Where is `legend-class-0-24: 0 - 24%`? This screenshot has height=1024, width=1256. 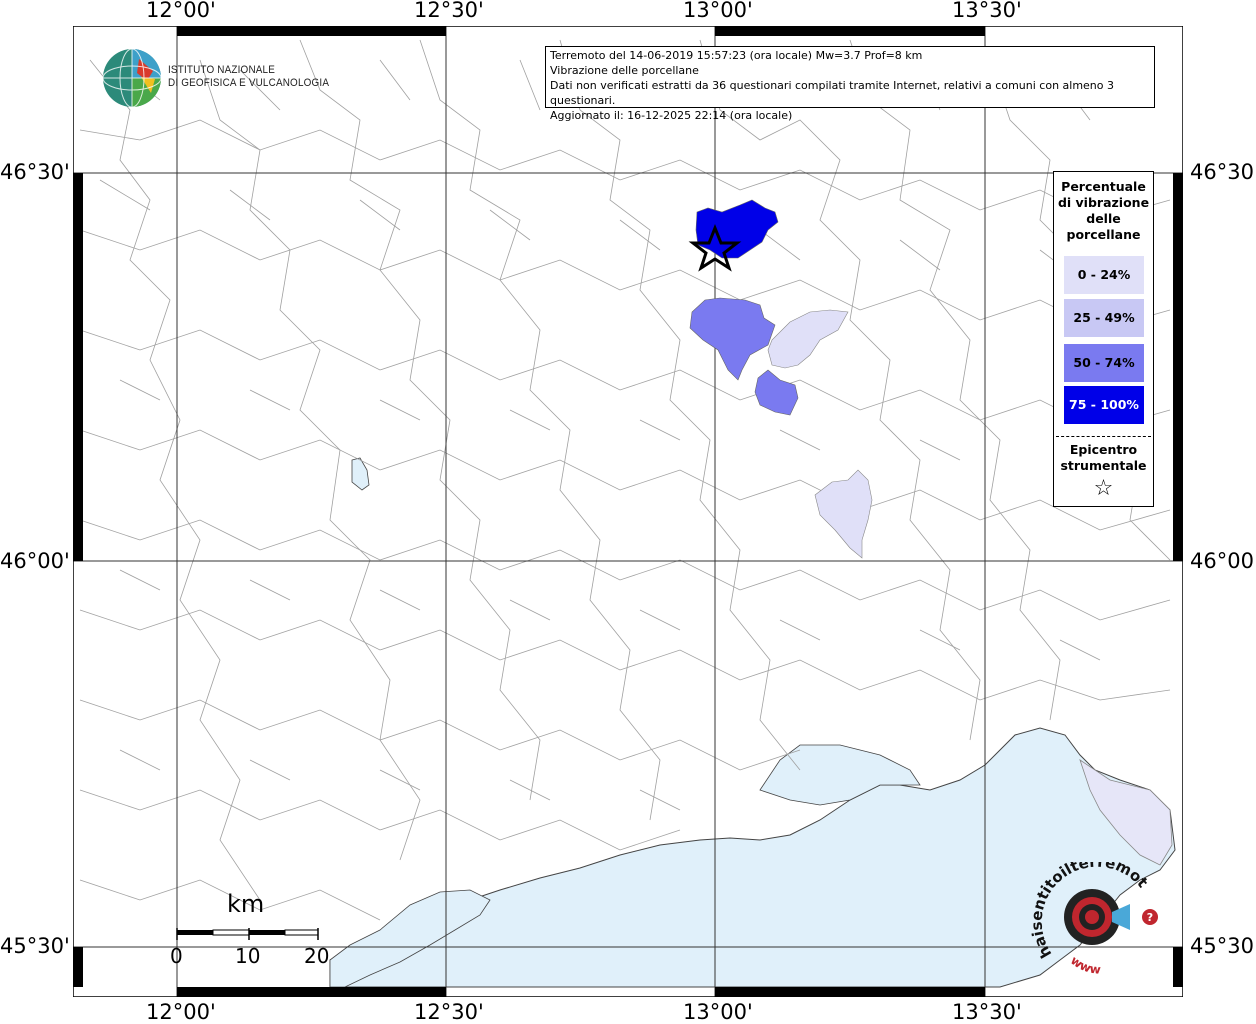
legend-class-0-24: 0 - 24% is located at coordinates (1104, 275).